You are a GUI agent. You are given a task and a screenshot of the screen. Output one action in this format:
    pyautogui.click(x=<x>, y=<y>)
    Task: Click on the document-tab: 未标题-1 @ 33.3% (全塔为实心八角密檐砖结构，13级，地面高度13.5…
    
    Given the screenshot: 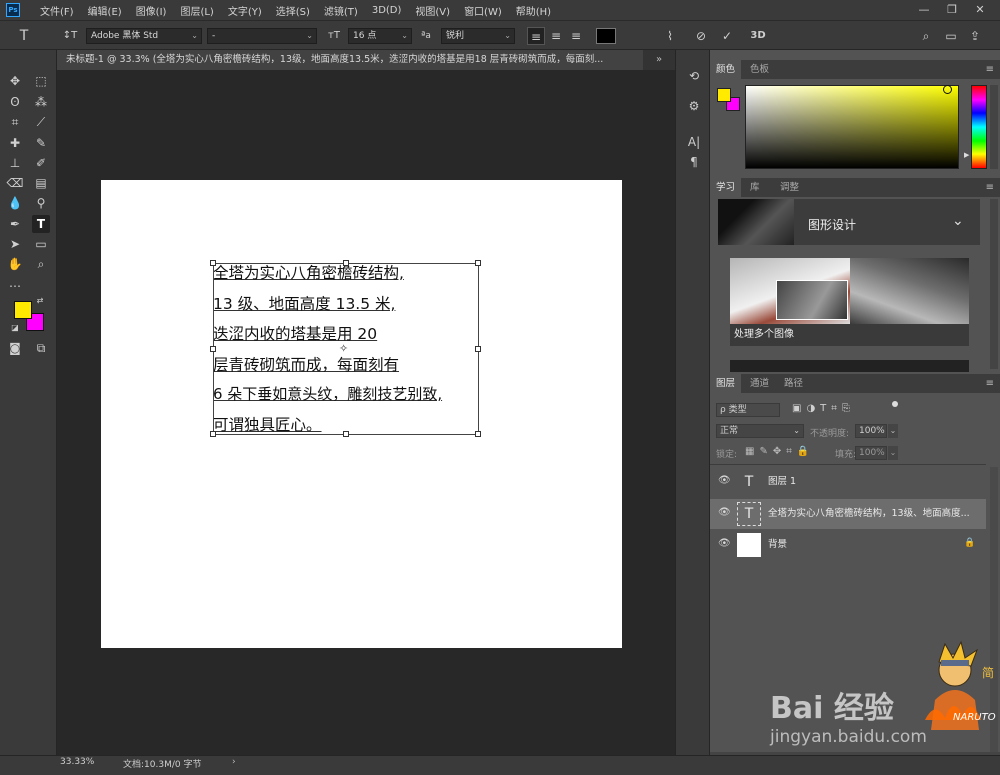 What is the action you would take?
    pyautogui.click(x=366, y=60)
    